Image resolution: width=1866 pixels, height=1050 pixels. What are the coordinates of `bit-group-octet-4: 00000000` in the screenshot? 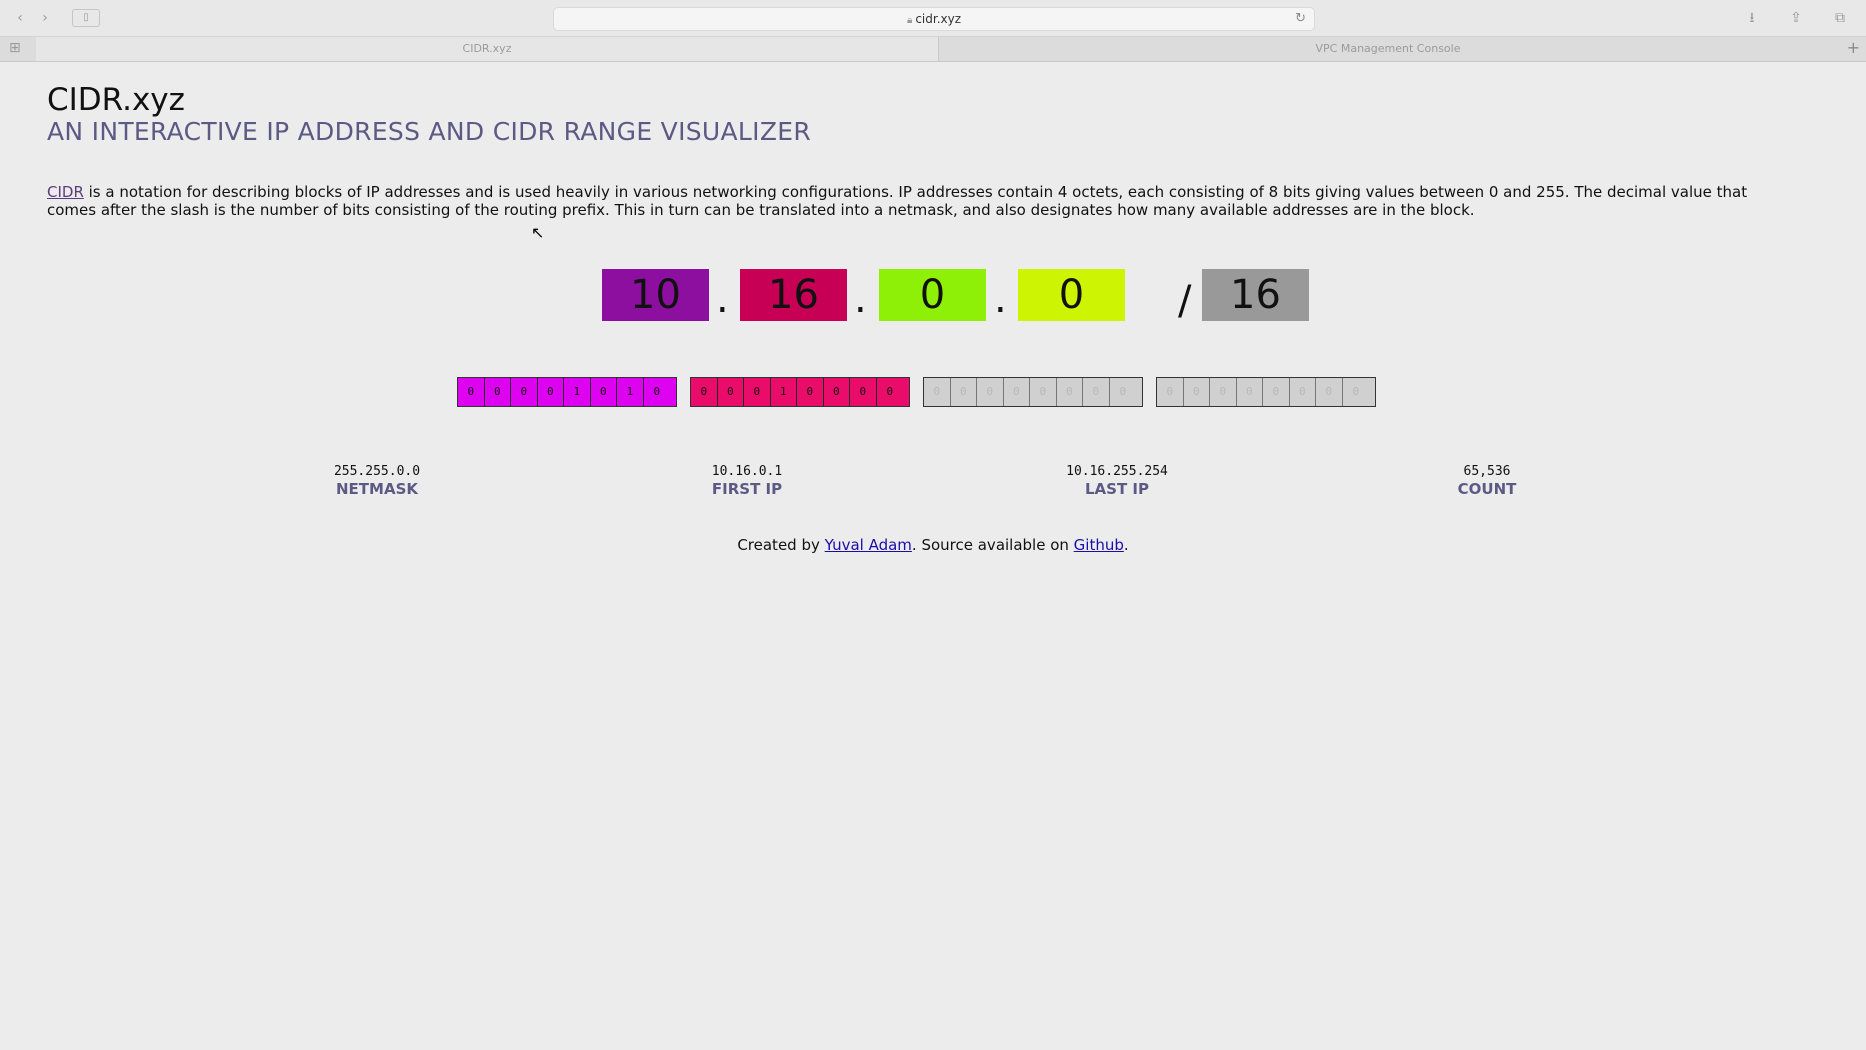 It's located at (1266, 392).